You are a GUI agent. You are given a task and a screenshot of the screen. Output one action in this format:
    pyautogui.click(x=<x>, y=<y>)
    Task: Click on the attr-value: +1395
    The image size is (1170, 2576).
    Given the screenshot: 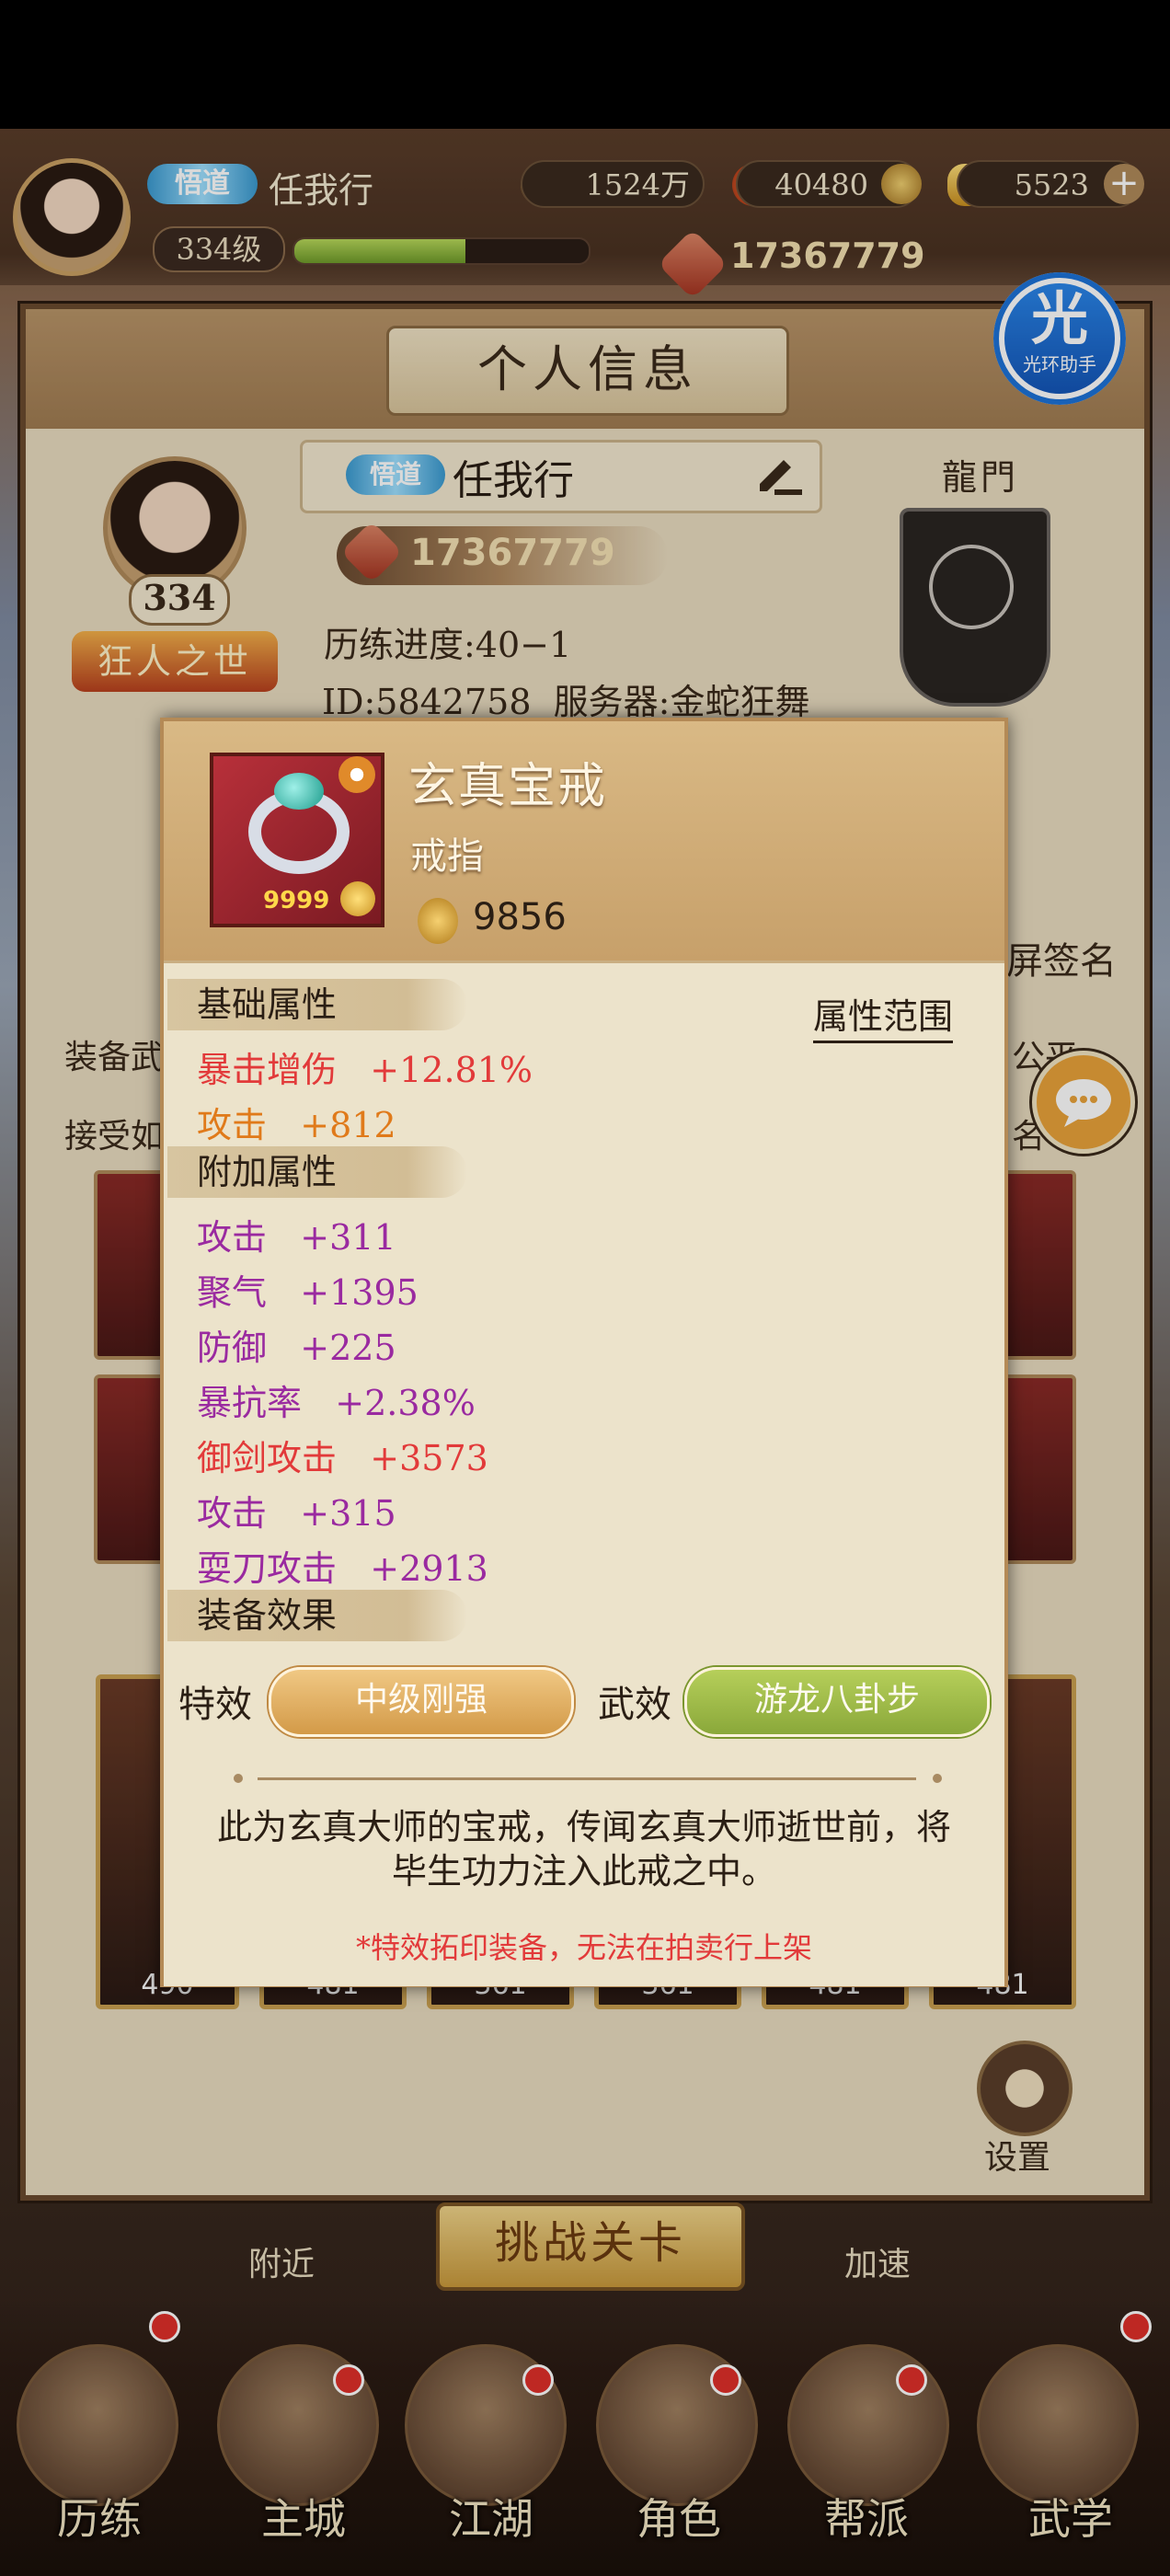 What is the action you would take?
    pyautogui.click(x=359, y=1292)
    